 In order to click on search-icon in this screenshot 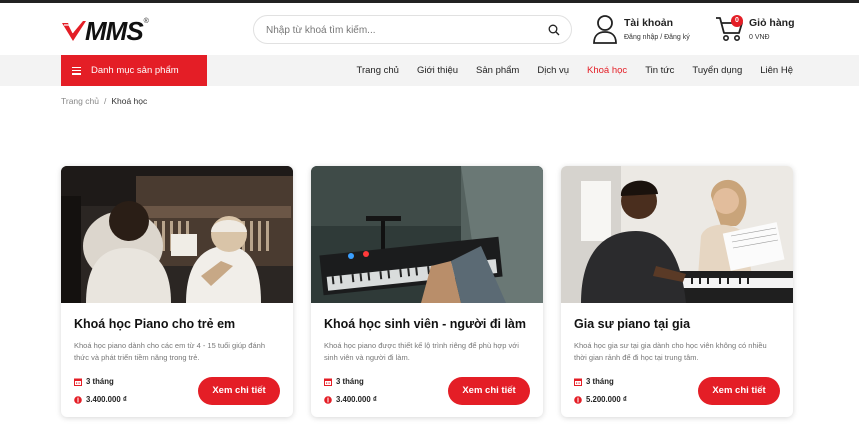, I will do `click(554, 30)`.